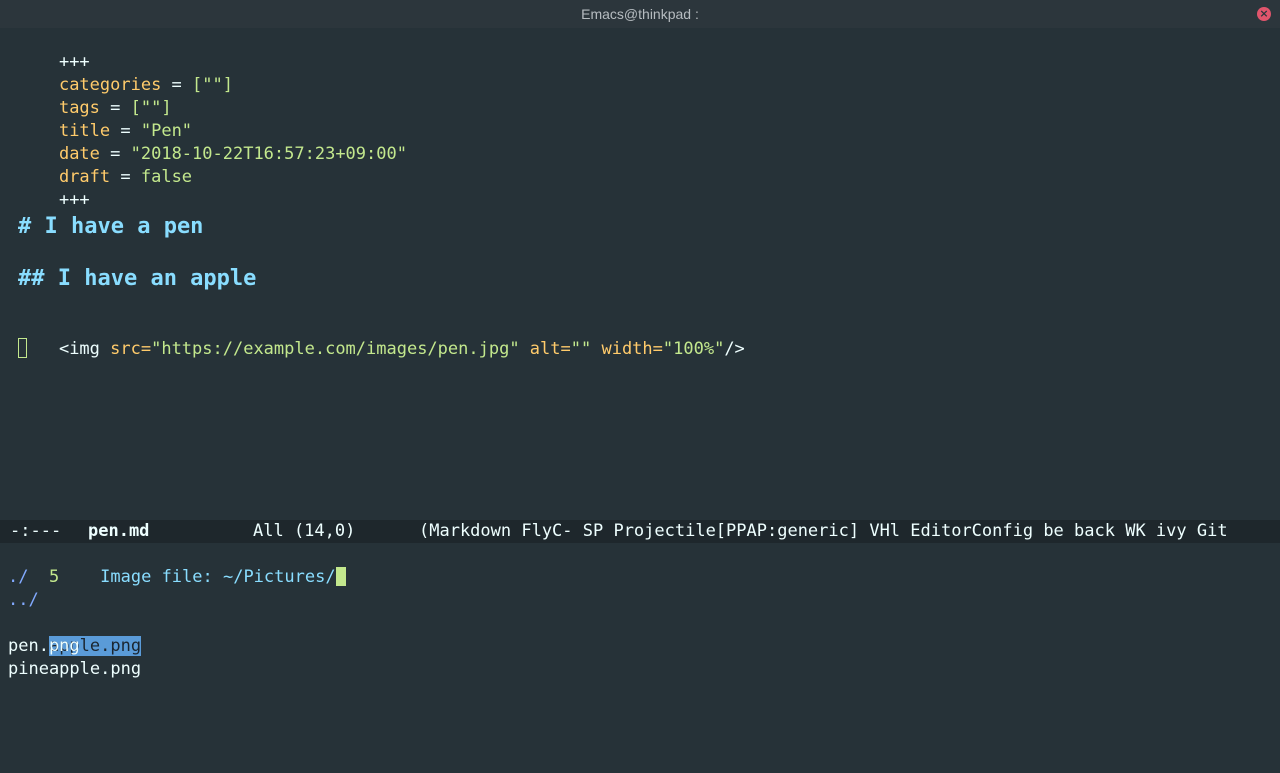 This screenshot has height=773, width=1280. I want to click on categories-line: categories = [""], so click(145, 85).